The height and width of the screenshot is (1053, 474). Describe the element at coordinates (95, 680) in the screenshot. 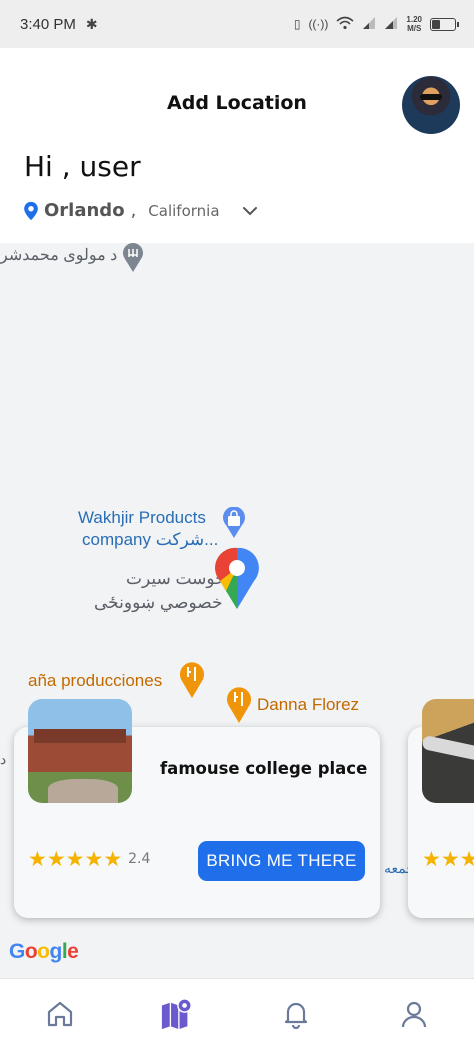

I see `map-label-producciones: aña producciones` at that location.